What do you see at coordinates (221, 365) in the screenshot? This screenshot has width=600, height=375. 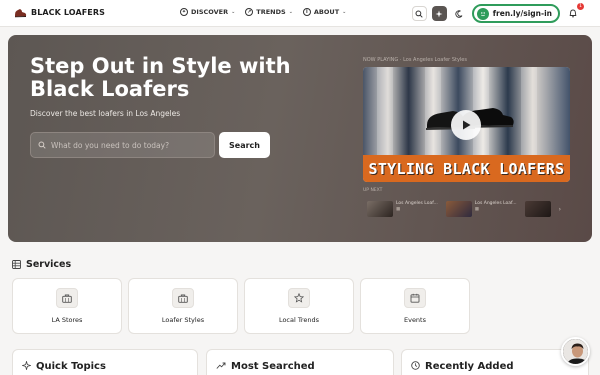 I see `trend-icon` at bounding box center [221, 365].